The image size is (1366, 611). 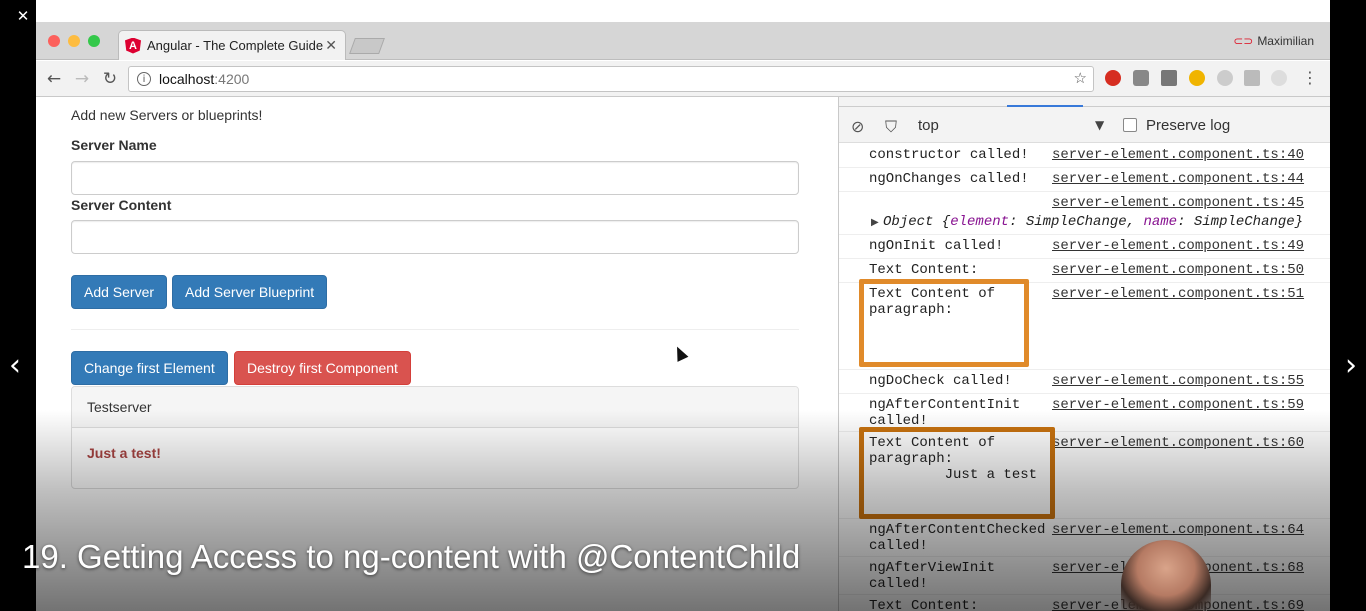 What do you see at coordinates (1252, 78) in the screenshot?
I see `vue-extension-icon` at bounding box center [1252, 78].